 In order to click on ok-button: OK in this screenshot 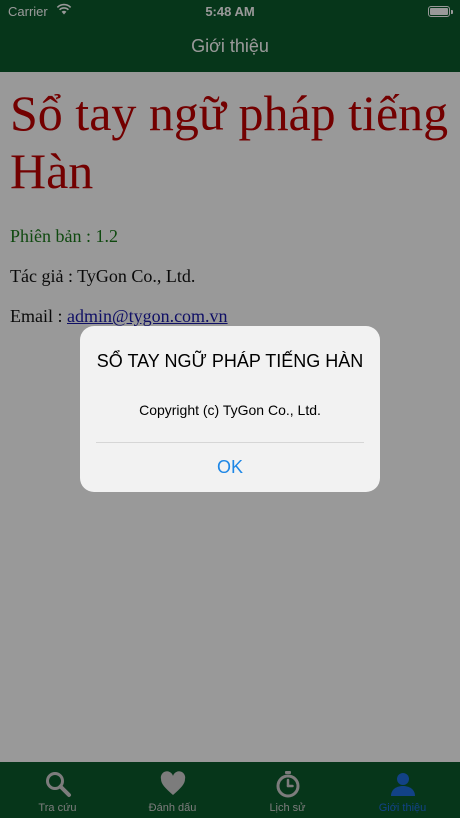, I will do `click(230, 467)`.